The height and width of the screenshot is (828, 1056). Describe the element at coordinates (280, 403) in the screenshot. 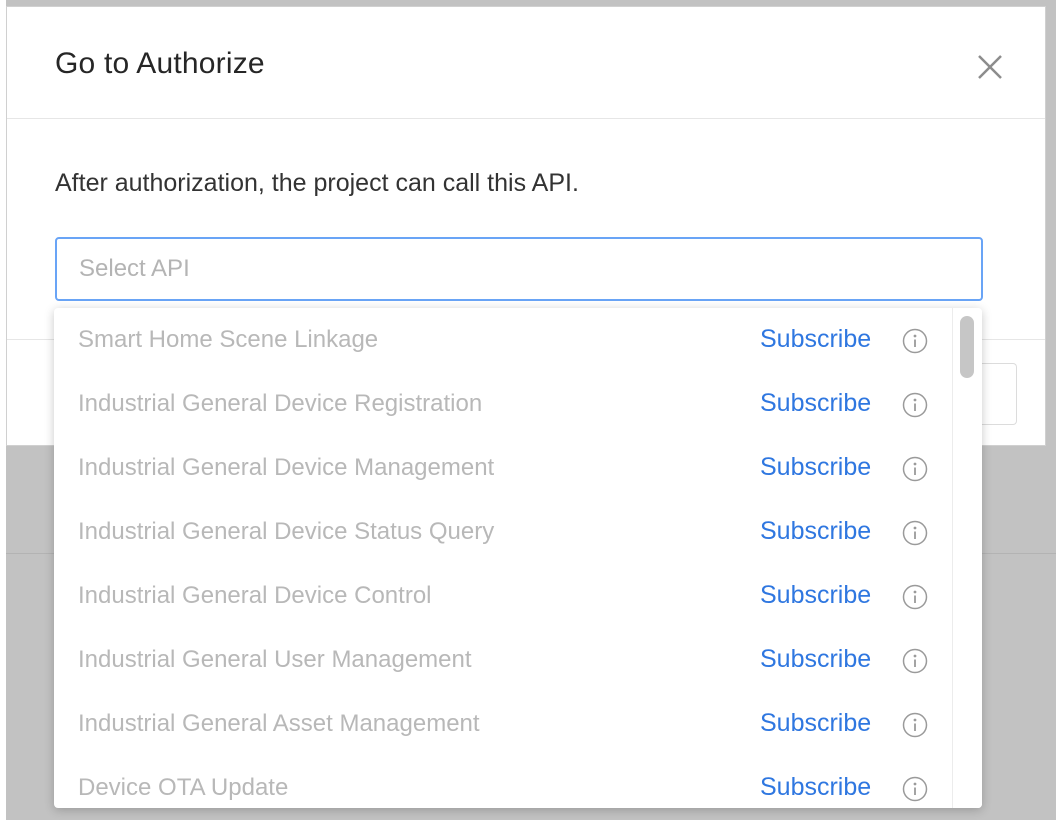

I see `api-option-label: Industrial General Device Registration` at that location.